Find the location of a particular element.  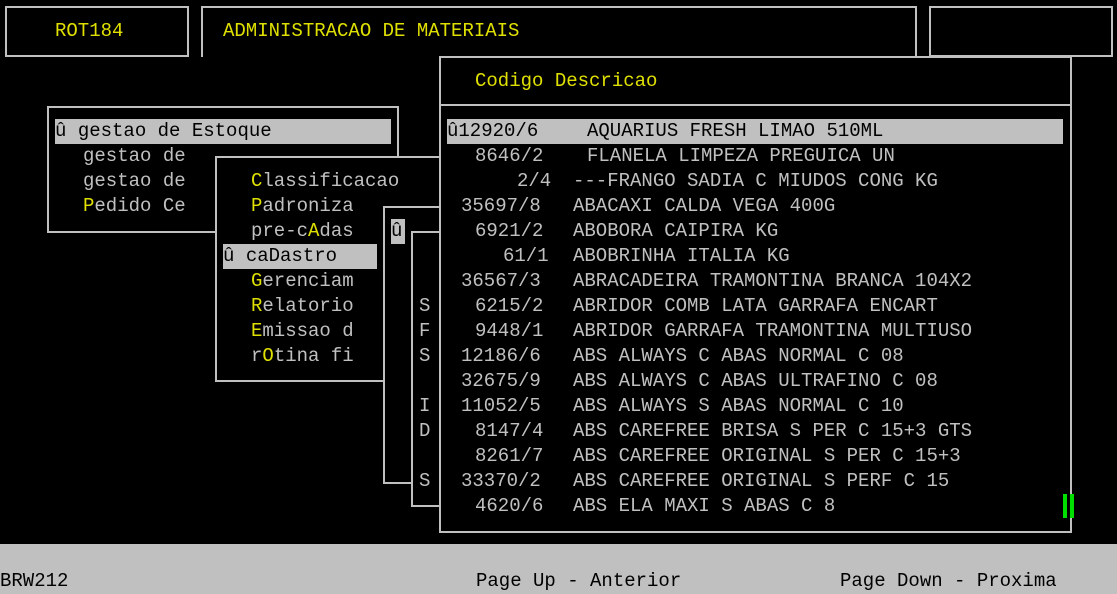

item-code: 2/4 is located at coordinates (534, 181).